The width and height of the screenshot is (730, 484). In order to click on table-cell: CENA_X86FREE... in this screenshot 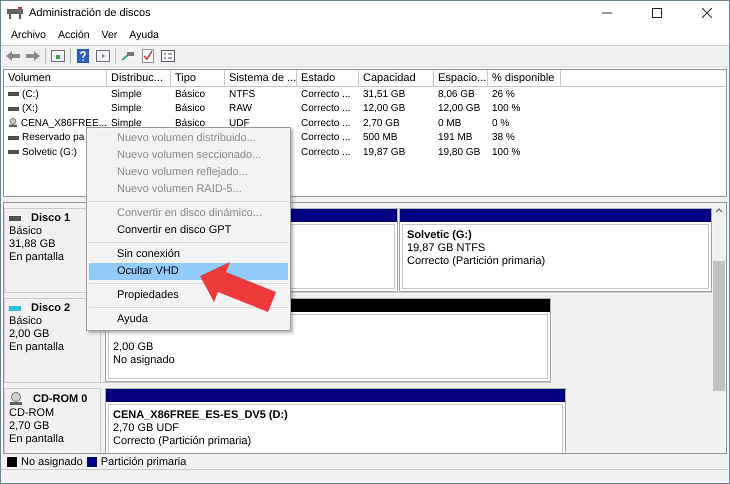, I will do `click(63, 123)`.